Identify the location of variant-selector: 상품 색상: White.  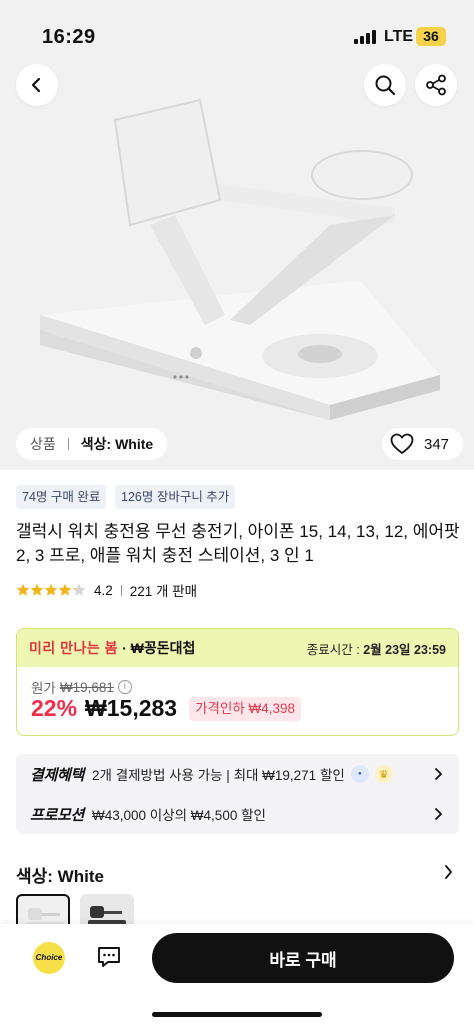
(92, 444).